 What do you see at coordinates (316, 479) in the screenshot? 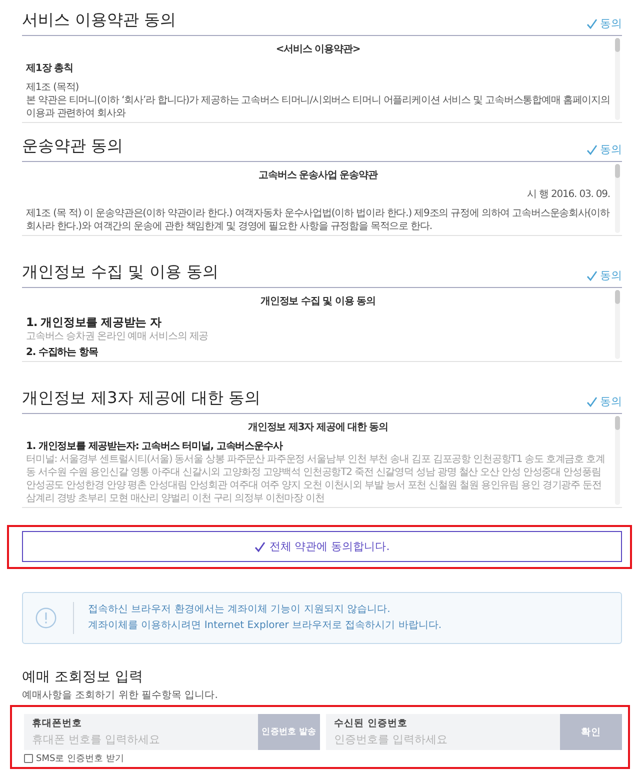
I see `terms-text: 터미널: 서울경부 센트럴시티(서울) 동서울 상봉 파주문산 파주운정 서울남부 인천 부천 송내 김포 김포공항 인천공항T1 송도 호계금호 호계동 서수원 수원 용인신갈 영통 아주대 신갈시외 고양화정 고양백석 인천공항T2 죽전 신갈영덕 성남 광명 철산 오산 안성 안성중대 안성풍림 안성공도 안성한경 안양 평촌 안성대림 안성회관 여주대 여주 양지 오천 이천시외 부발 능서 포천 신철원 철원 용인유림 용인 경기광주 둔전 삼계리 경방 초부리 모현 매산리 양벌리 이천 구리 의정부 이천마장 이천` at bounding box center [316, 479].